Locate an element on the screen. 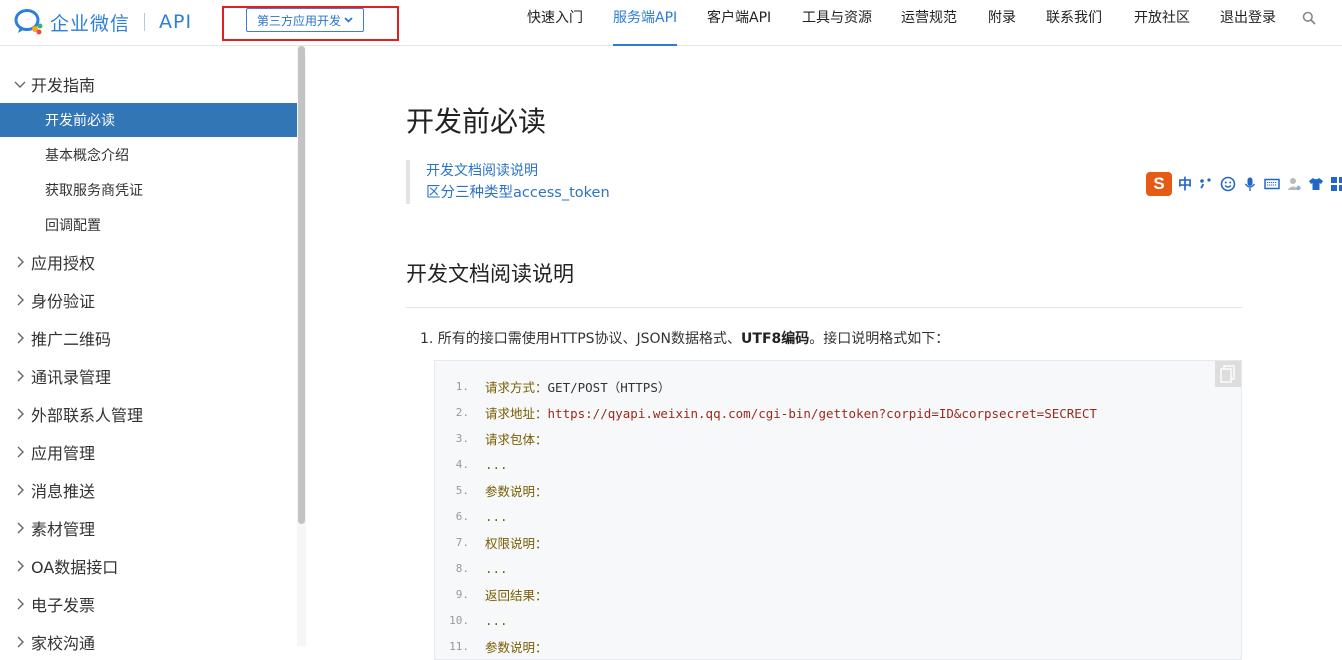 The image size is (1342, 660). sidebar-group-app-auth: 应用授权 is located at coordinates (148, 262).